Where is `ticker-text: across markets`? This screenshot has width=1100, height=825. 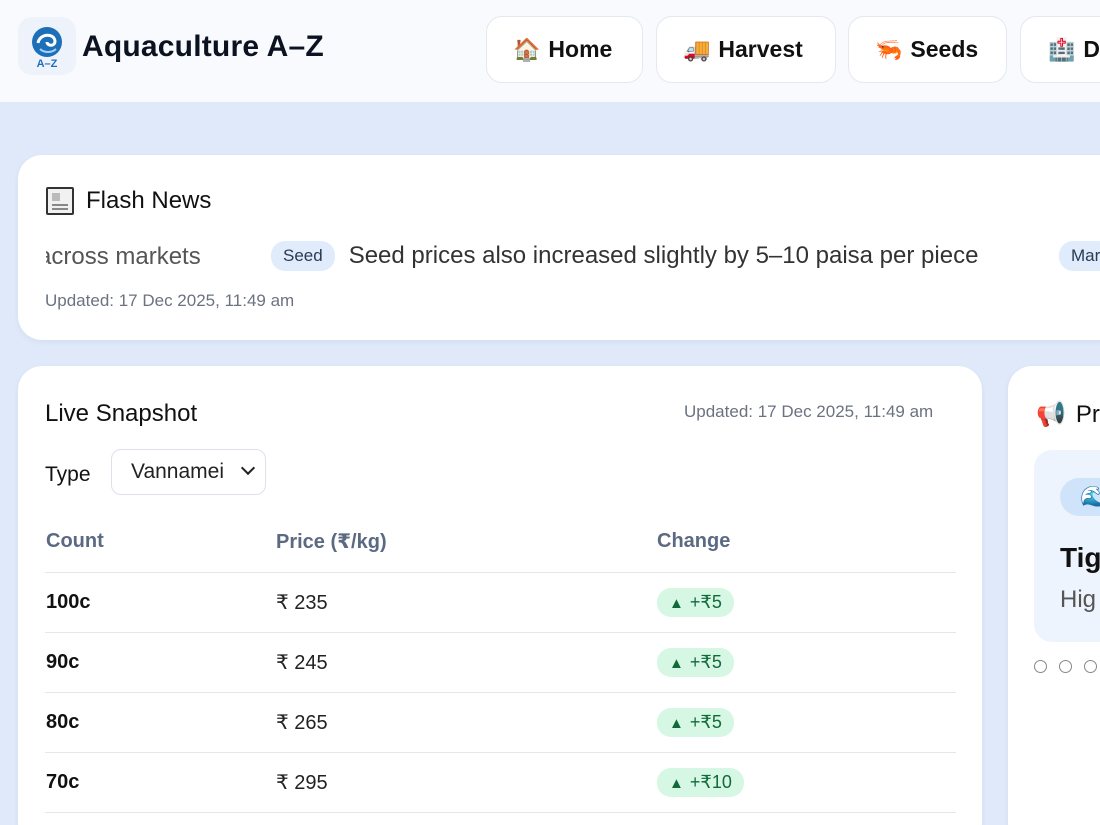
ticker-text: across markets is located at coordinates (123, 256).